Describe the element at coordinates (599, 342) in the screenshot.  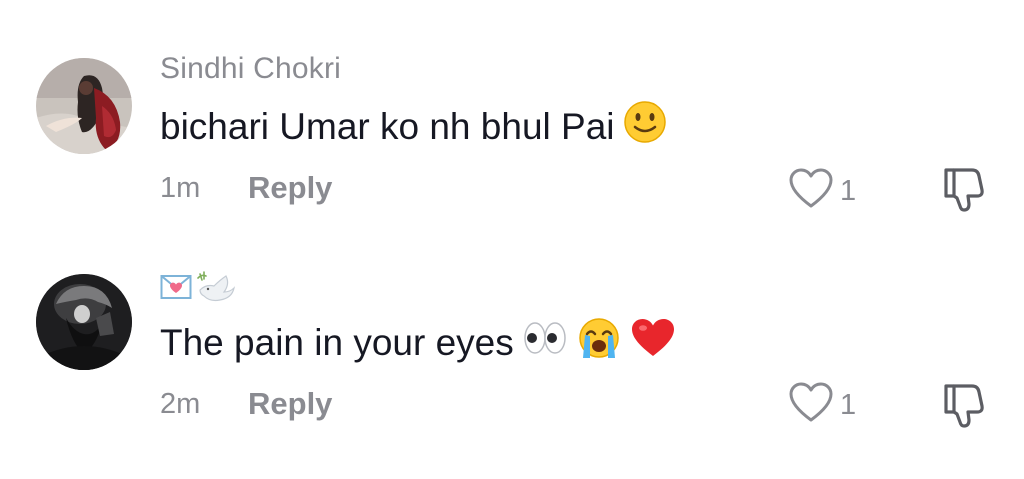
I see `loudly-crying-face-icon` at that location.